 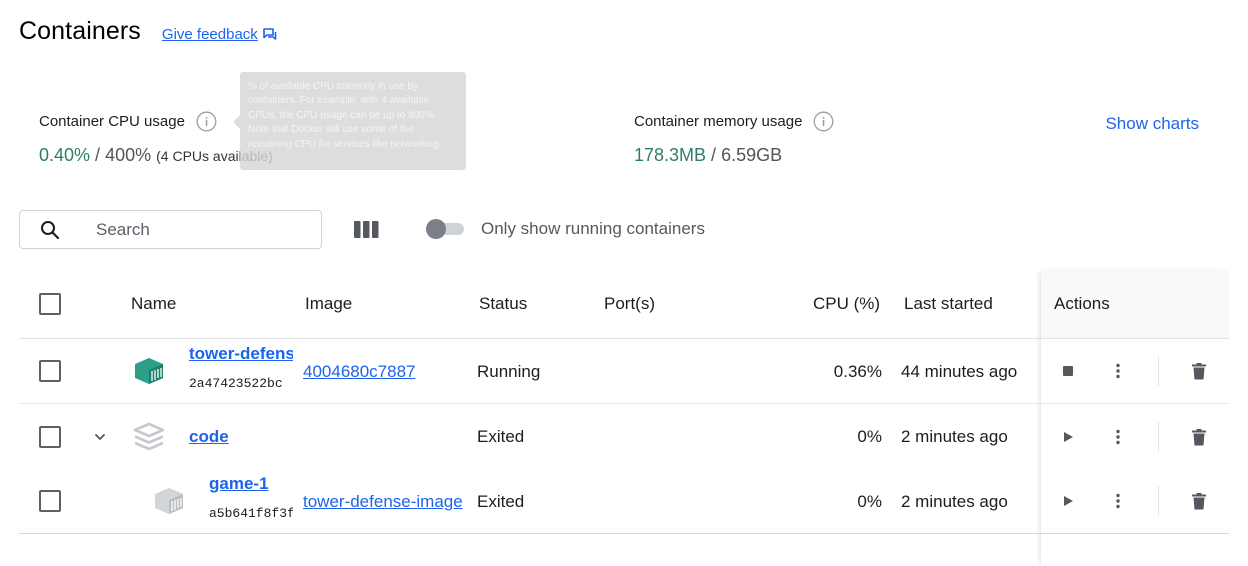 What do you see at coordinates (1152, 124) in the screenshot?
I see `show-charts-button: Show charts` at bounding box center [1152, 124].